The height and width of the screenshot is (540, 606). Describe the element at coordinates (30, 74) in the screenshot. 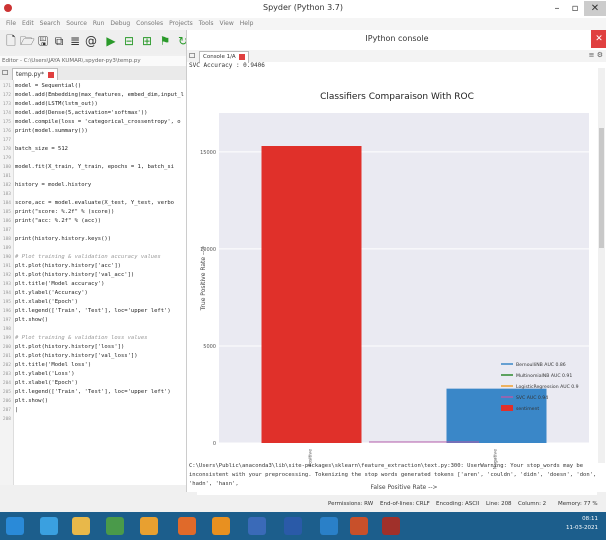

I see `editor-tab-label: temp.py*` at that location.